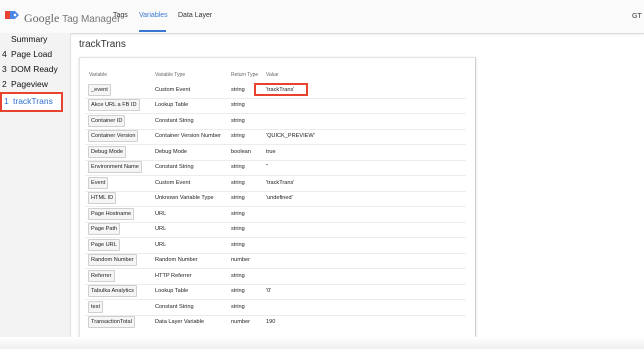  Describe the element at coordinates (271, 322) in the screenshot. I see `variable-value: 190` at that location.